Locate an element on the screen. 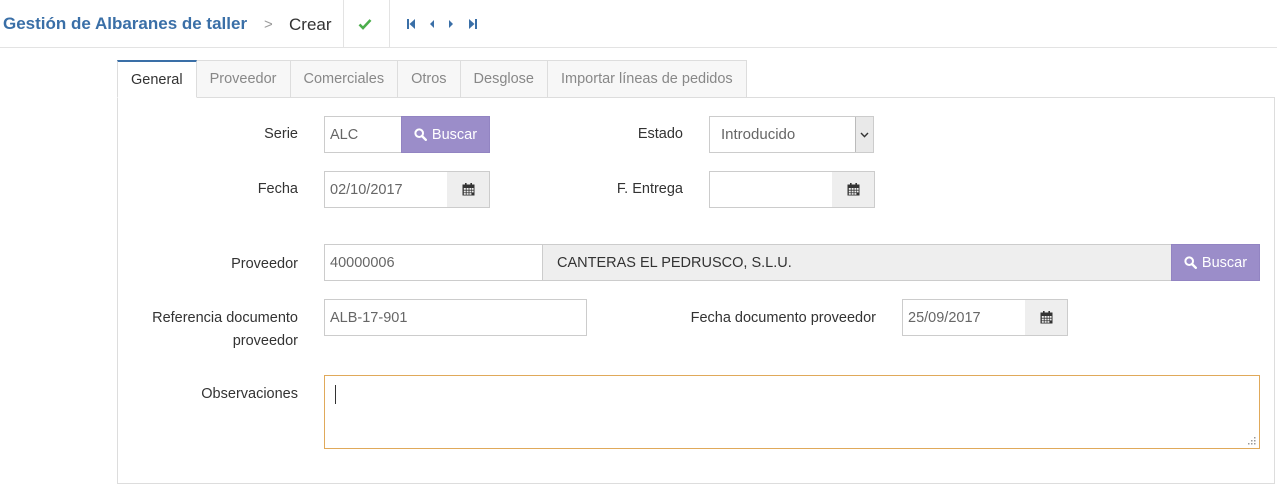 Image resolution: width=1277 pixels, height=488 pixels. proveedor-search-button: Buscar is located at coordinates (1215, 262).